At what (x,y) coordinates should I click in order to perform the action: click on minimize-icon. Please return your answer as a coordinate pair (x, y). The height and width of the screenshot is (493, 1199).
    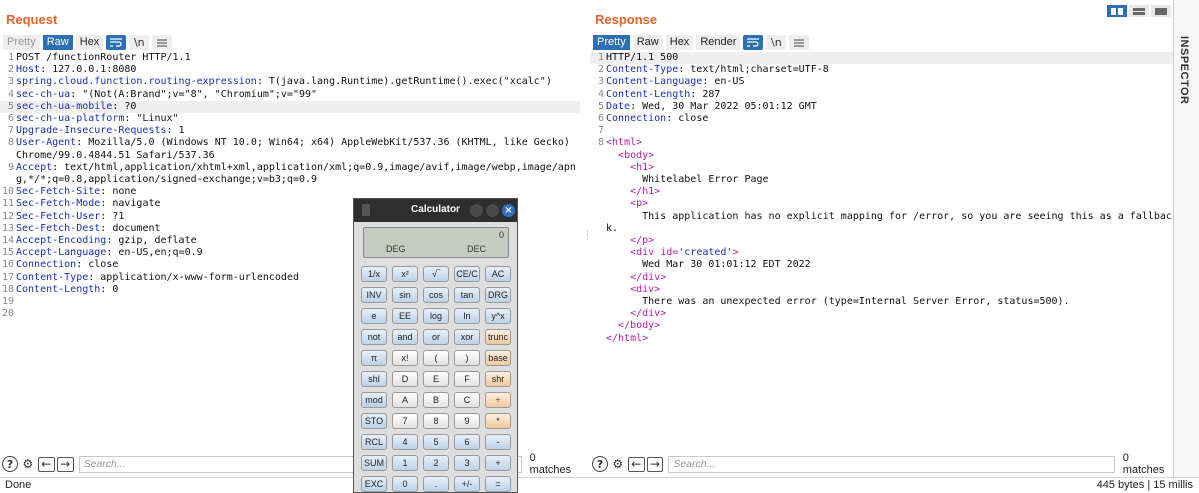
    Looking at the image, I should click on (476, 210).